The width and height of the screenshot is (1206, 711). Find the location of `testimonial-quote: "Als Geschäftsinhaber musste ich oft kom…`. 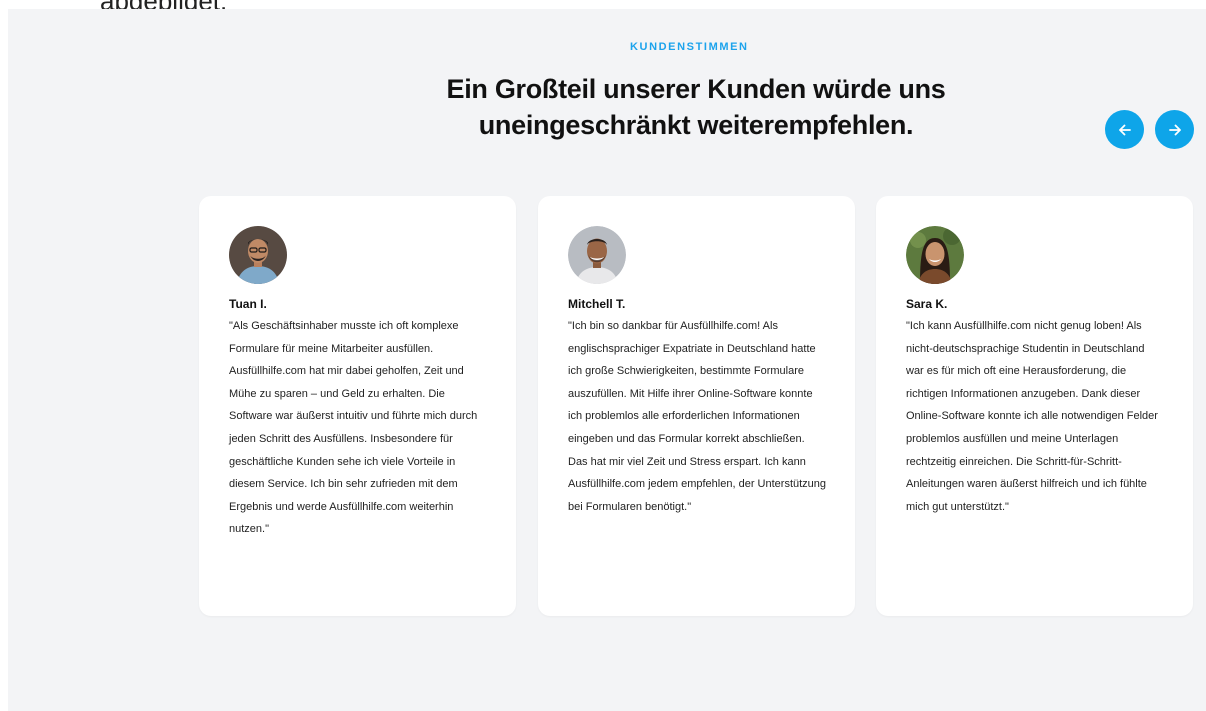

testimonial-quote: "Als Geschäftsinhaber musste ich oft kom… is located at coordinates (353, 428).